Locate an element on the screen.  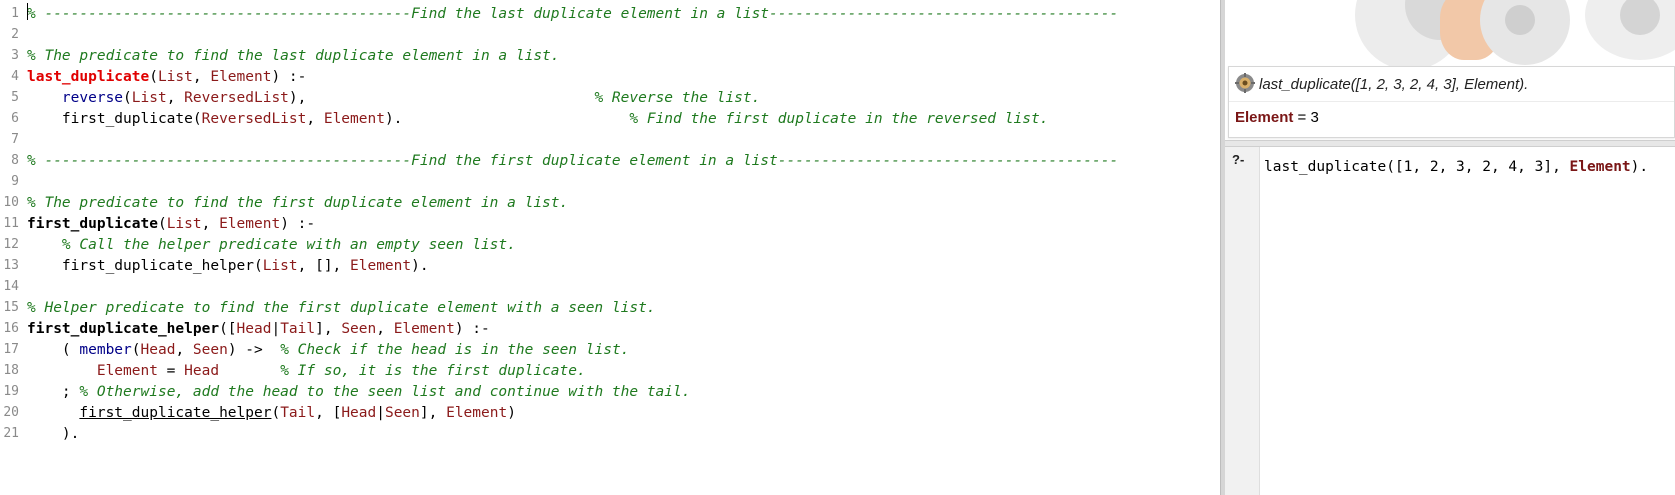
line-number: 12 is located at coordinates (11, 244).